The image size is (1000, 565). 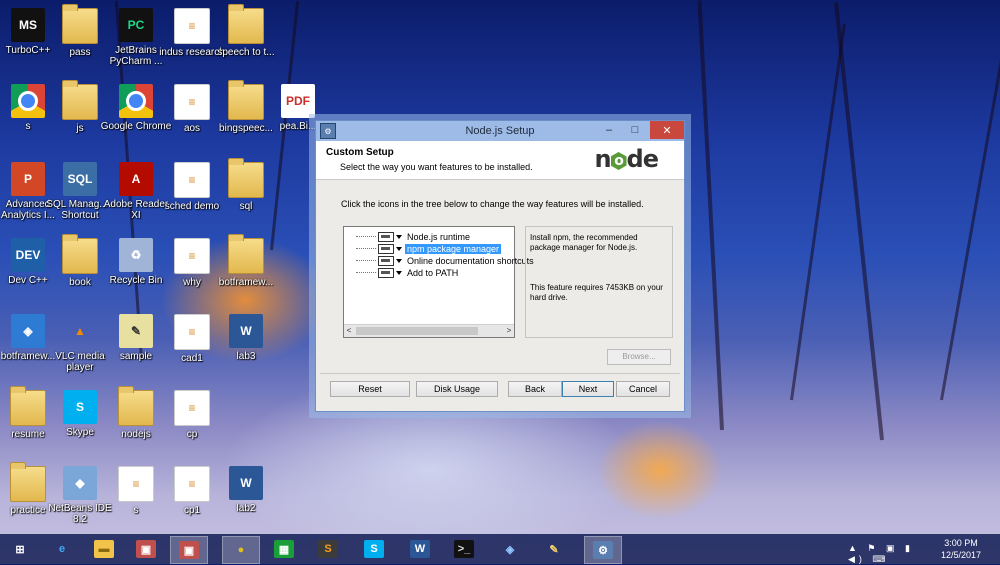 I want to click on dialog-heading: Custom Setup, so click(x=360, y=152).